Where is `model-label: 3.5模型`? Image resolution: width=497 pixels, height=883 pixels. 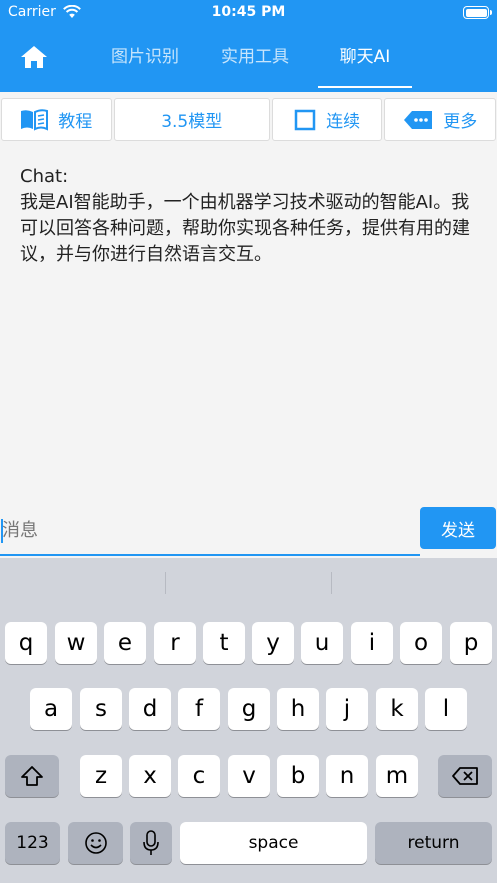
model-label: 3.5模型 is located at coordinates (192, 122).